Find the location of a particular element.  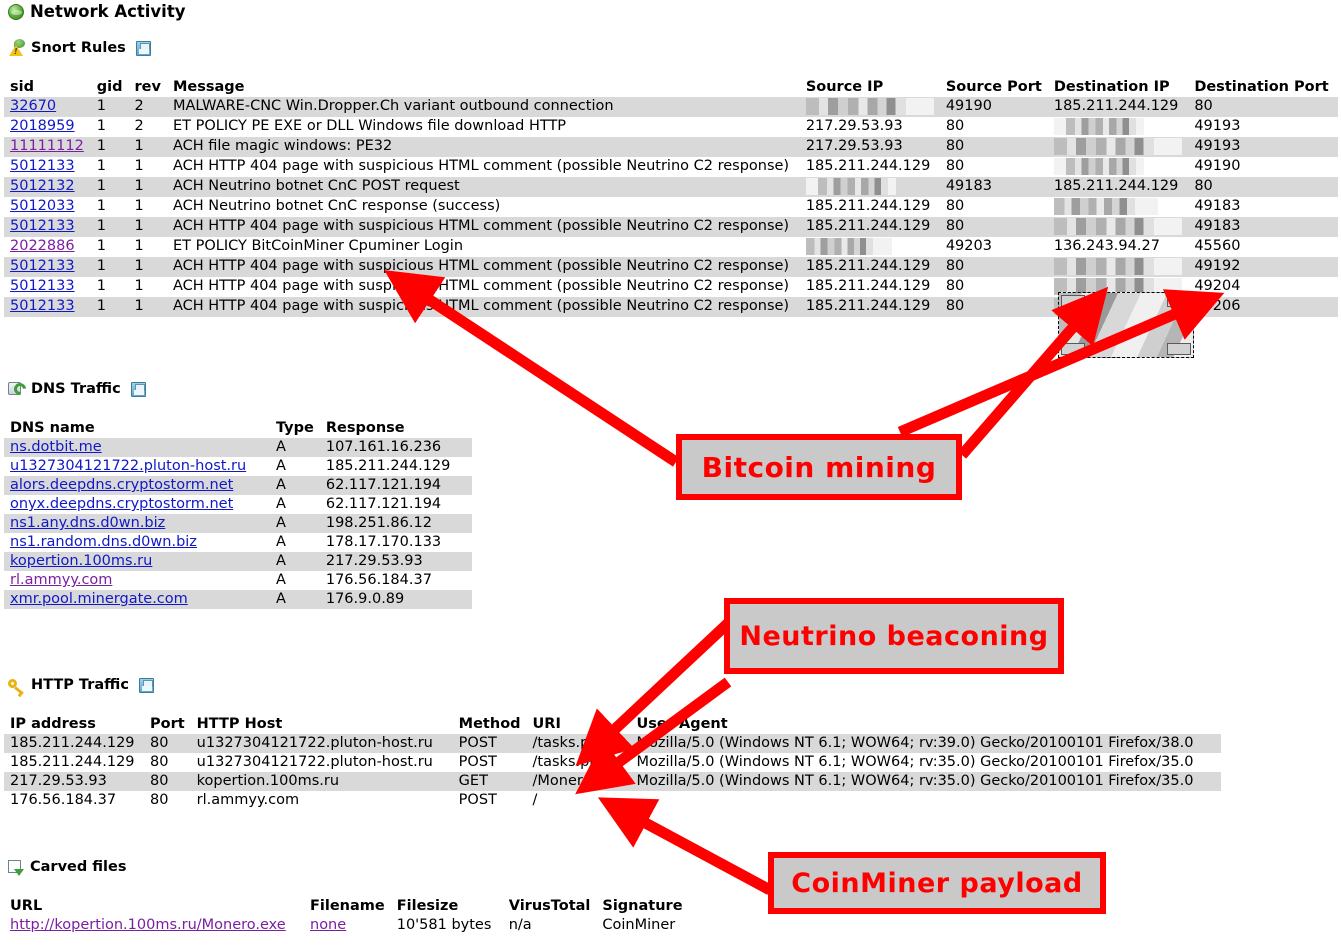

selection-handle-top-left is located at coordinates (1073, 301).